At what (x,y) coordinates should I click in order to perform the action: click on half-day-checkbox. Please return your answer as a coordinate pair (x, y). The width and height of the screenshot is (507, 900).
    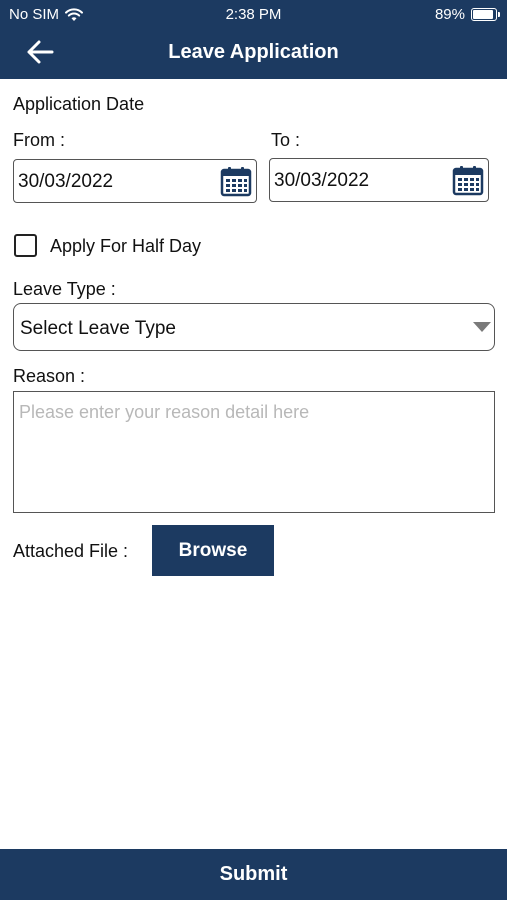
    Looking at the image, I should click on (25, 245).